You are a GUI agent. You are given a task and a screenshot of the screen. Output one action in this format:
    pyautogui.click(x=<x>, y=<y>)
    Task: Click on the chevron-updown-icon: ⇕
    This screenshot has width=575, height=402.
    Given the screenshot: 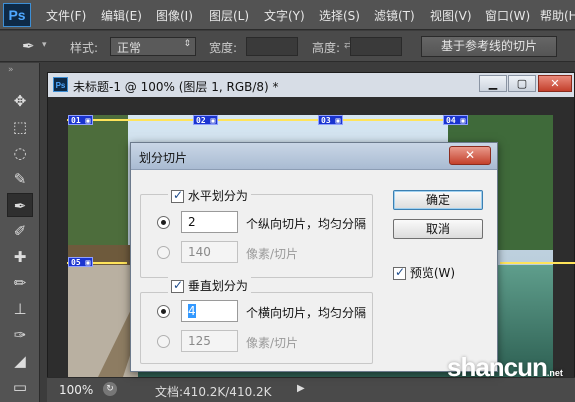 What is the action you would take?
    pyautogui.click(x=187, y=44)
    